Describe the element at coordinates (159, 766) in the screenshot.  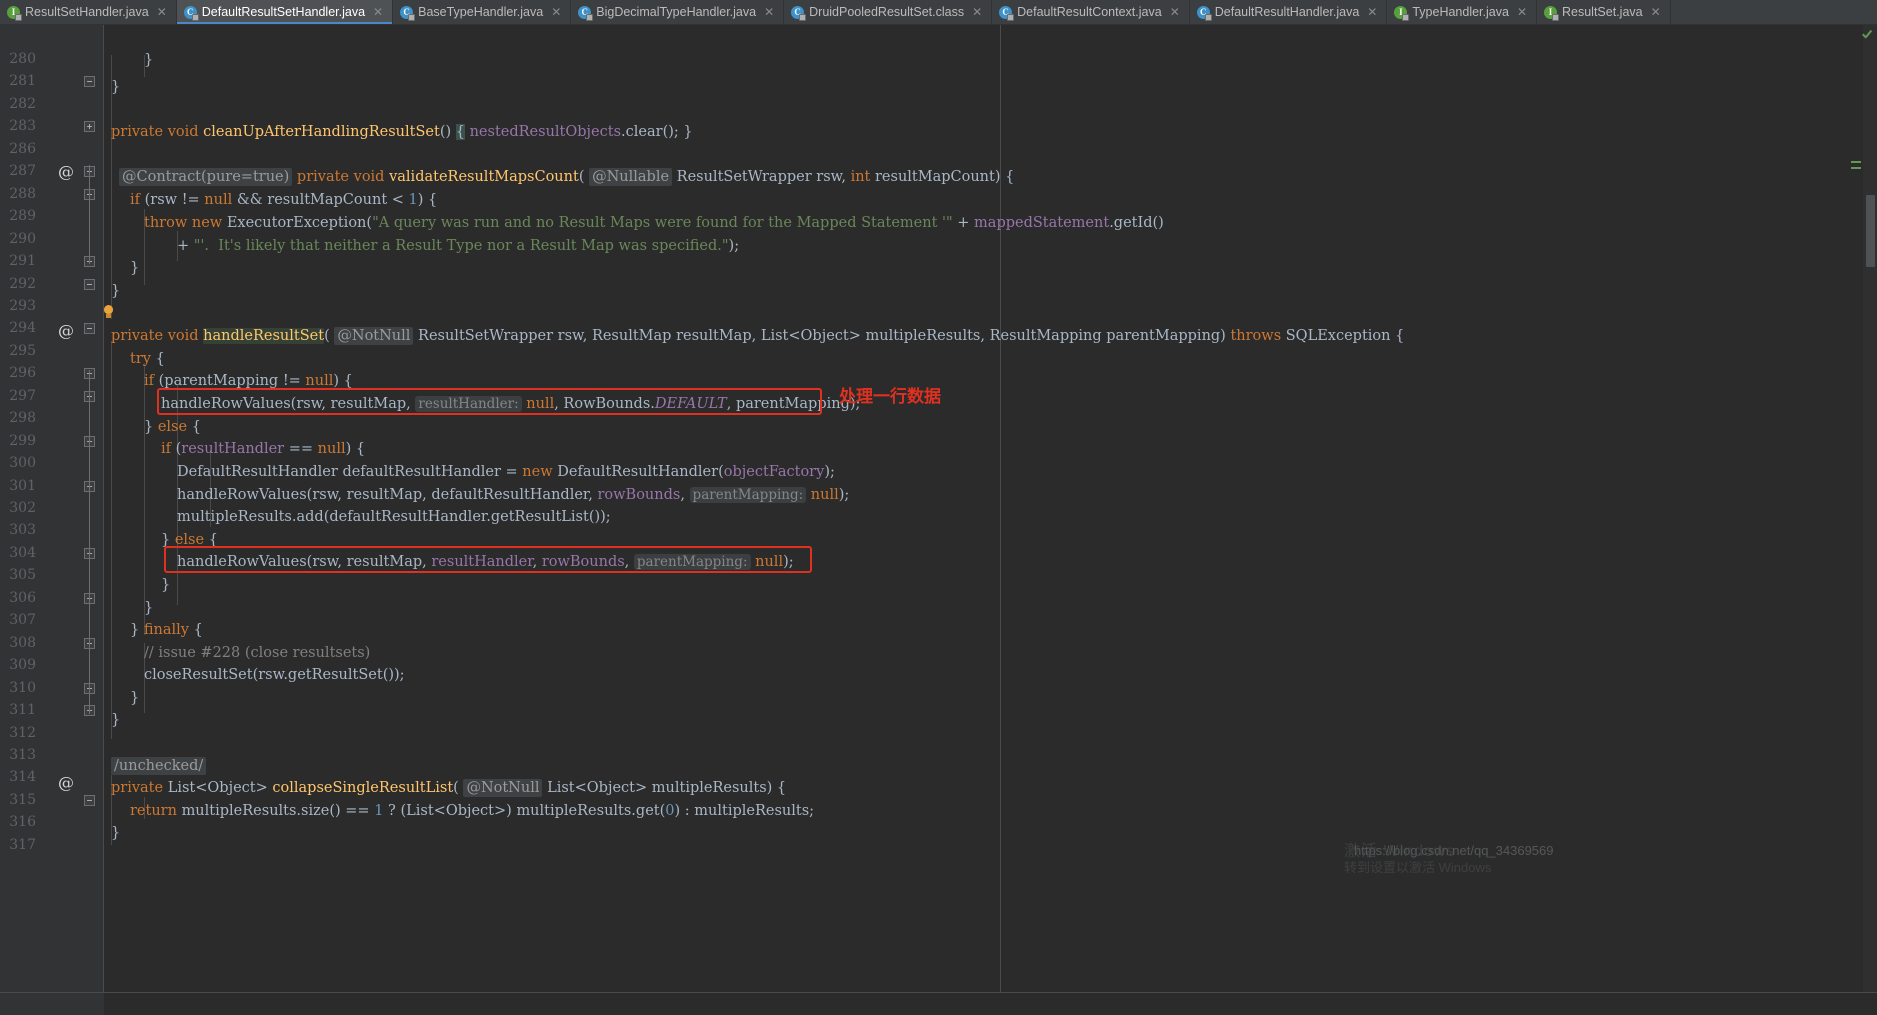
I see `code-line-313: /unchecked/` at that location.